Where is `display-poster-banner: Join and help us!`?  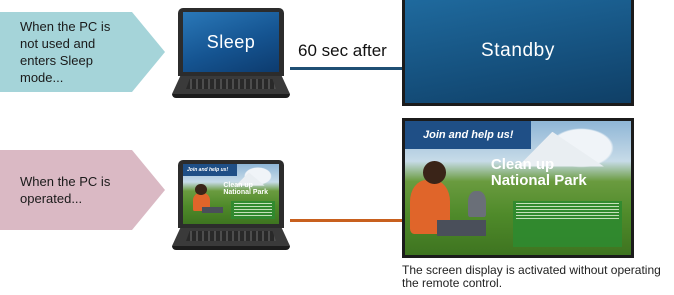 display-poster-banner: Join and help us! is located at coordinates (468, 135).